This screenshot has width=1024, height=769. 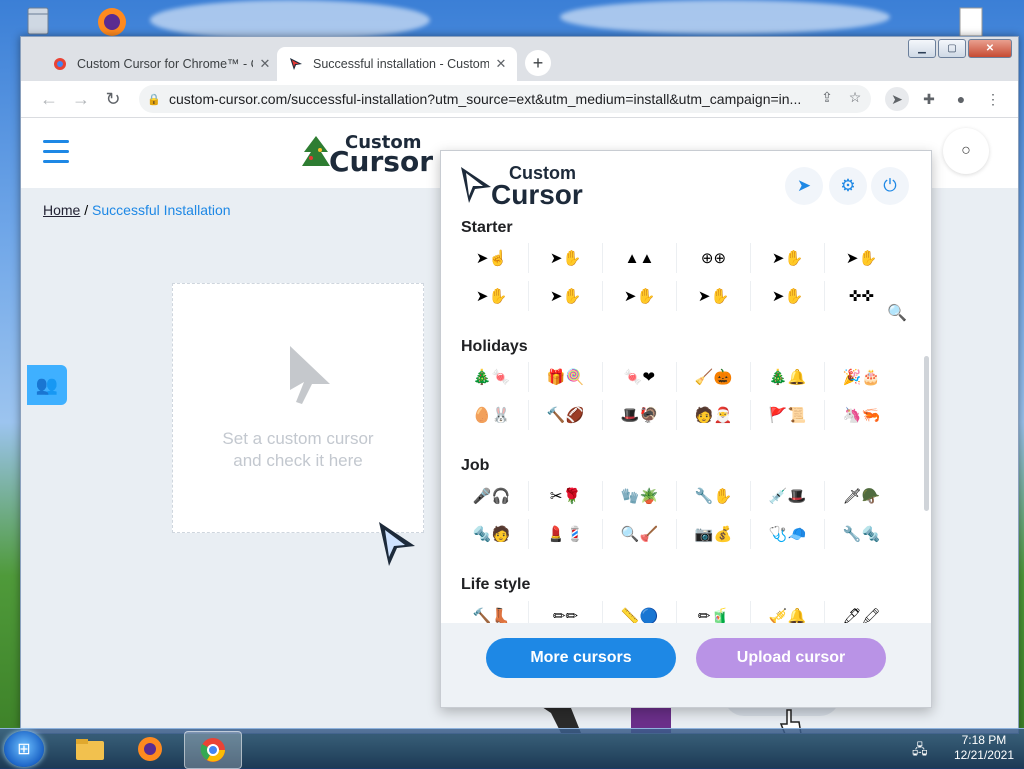 I want to click on cursor-pack: 🍬❤, so click(x=640, y=377).